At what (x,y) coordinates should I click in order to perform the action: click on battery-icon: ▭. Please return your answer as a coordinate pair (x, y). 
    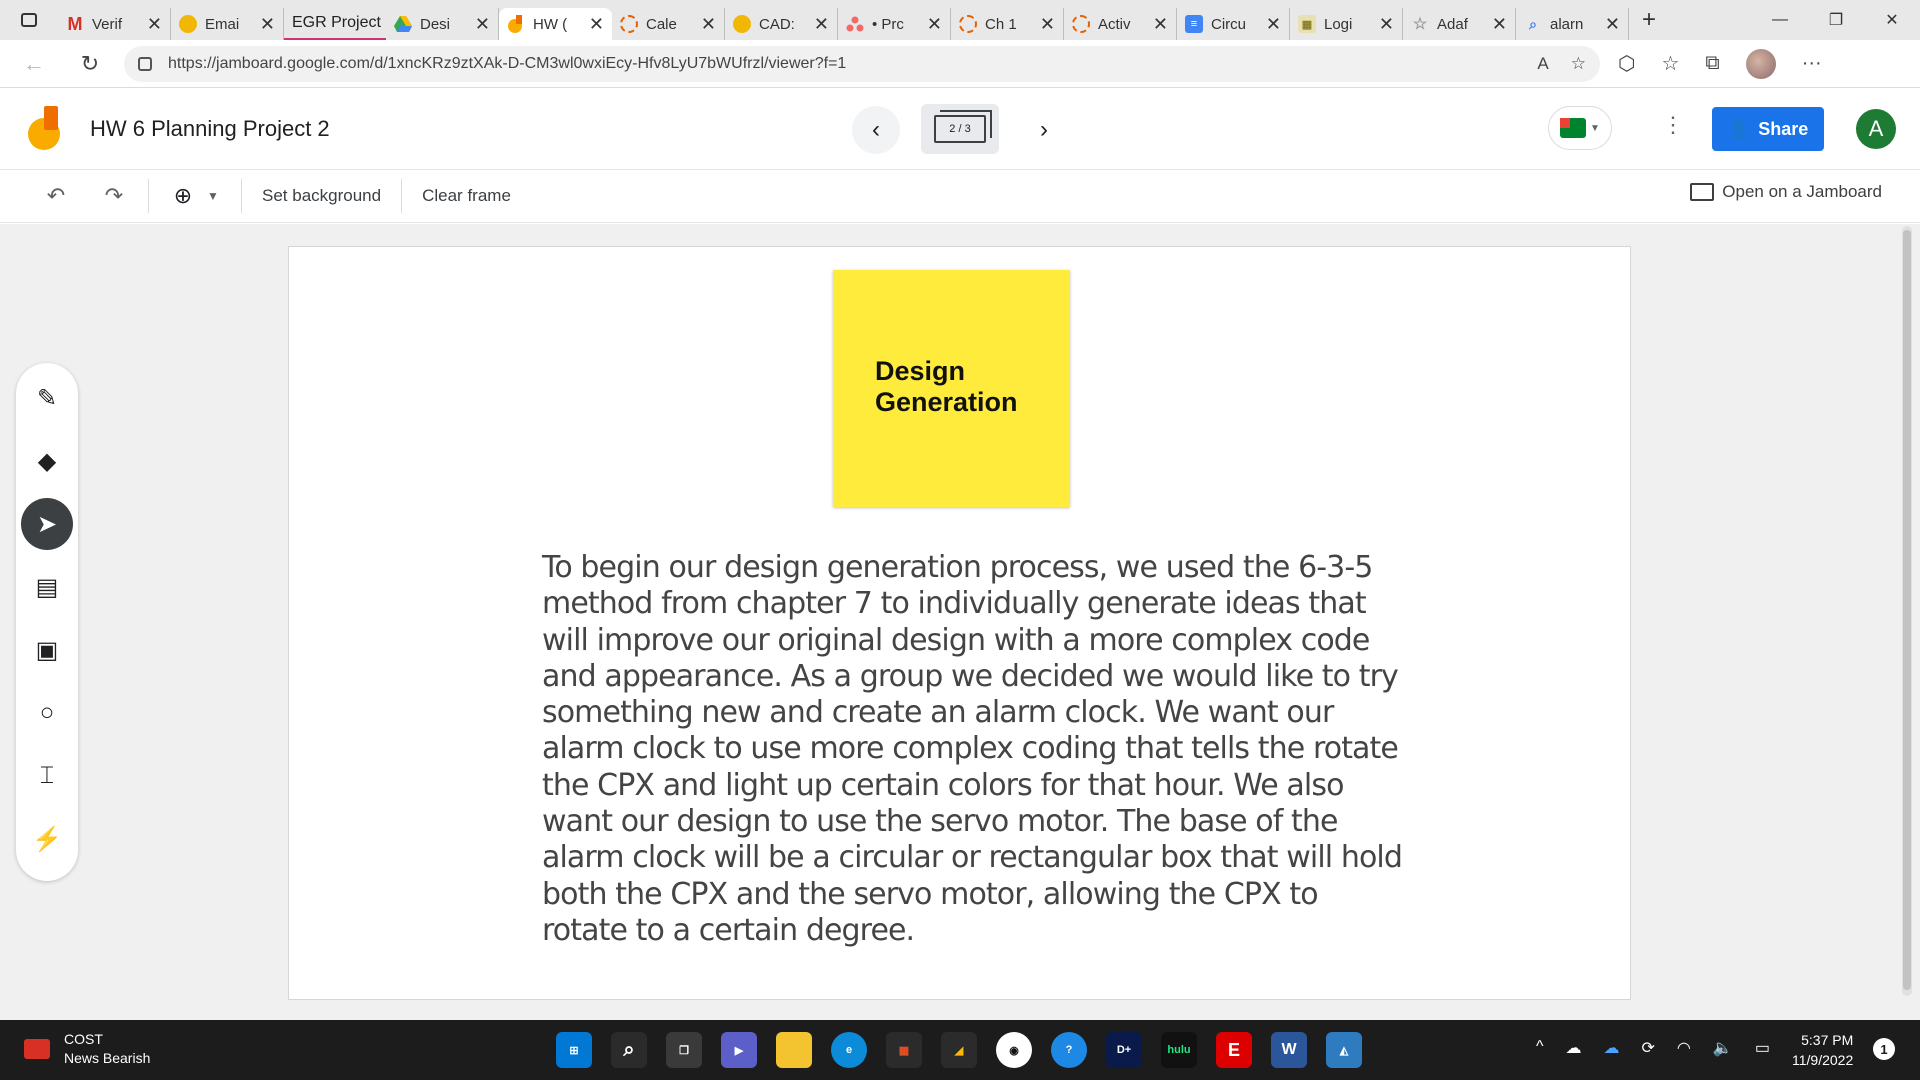
    Looking at the image, I should click on (1762, 1048).